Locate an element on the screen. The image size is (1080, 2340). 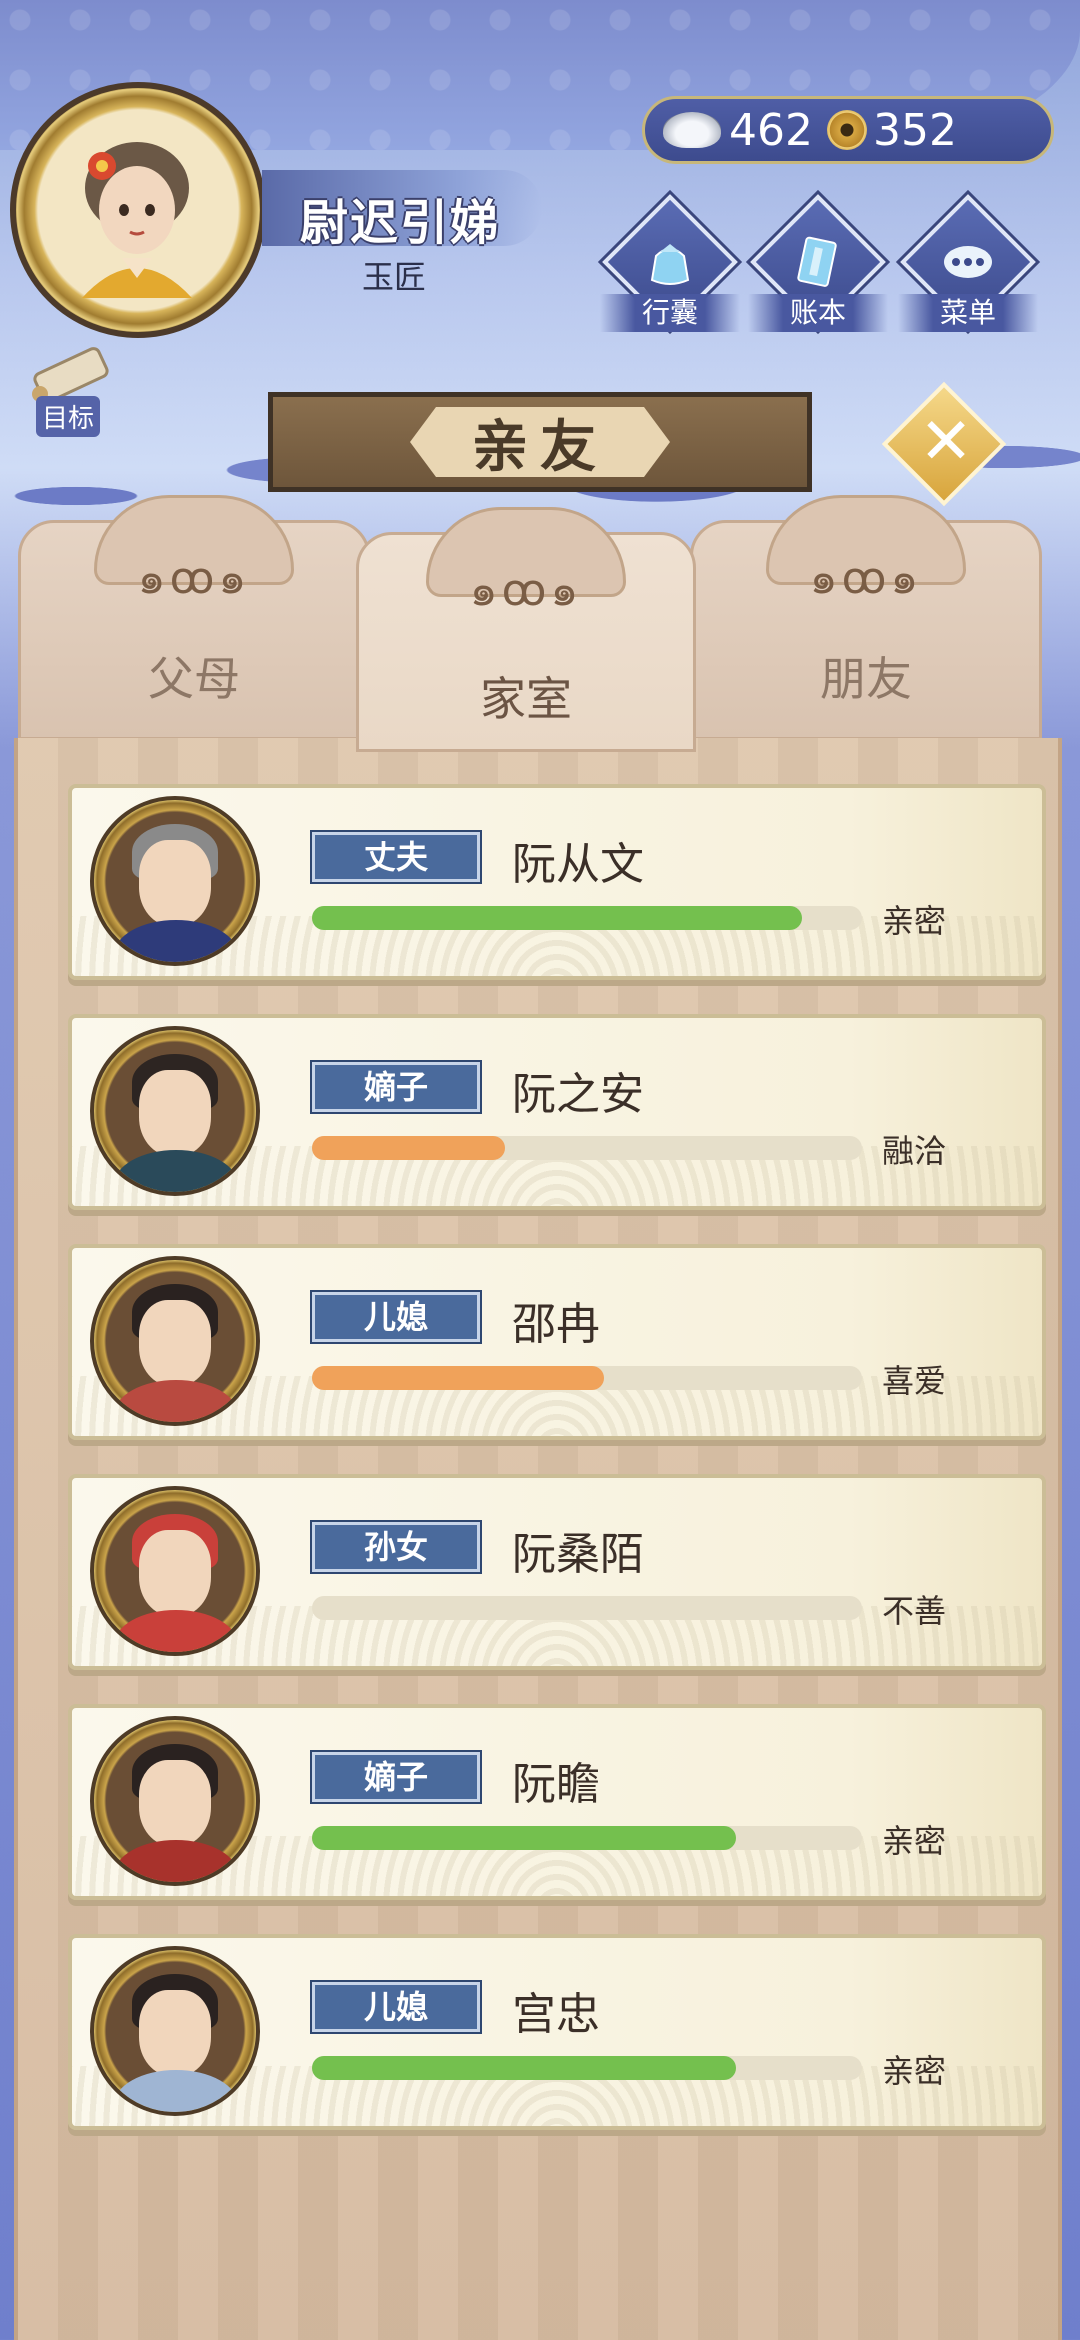
member-name: 宫忠 is located at coordinates (556, 2014).